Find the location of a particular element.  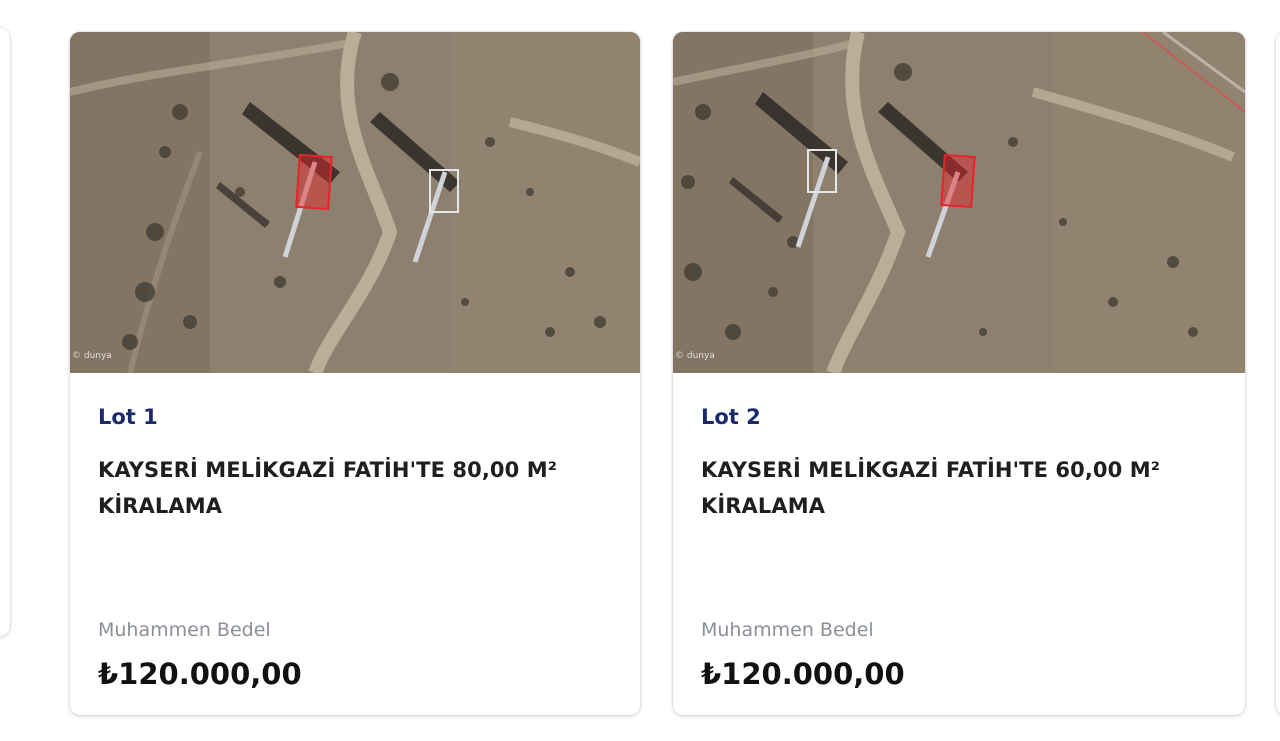

lot-number: Lot 2 is located at coordinates (731, 417).